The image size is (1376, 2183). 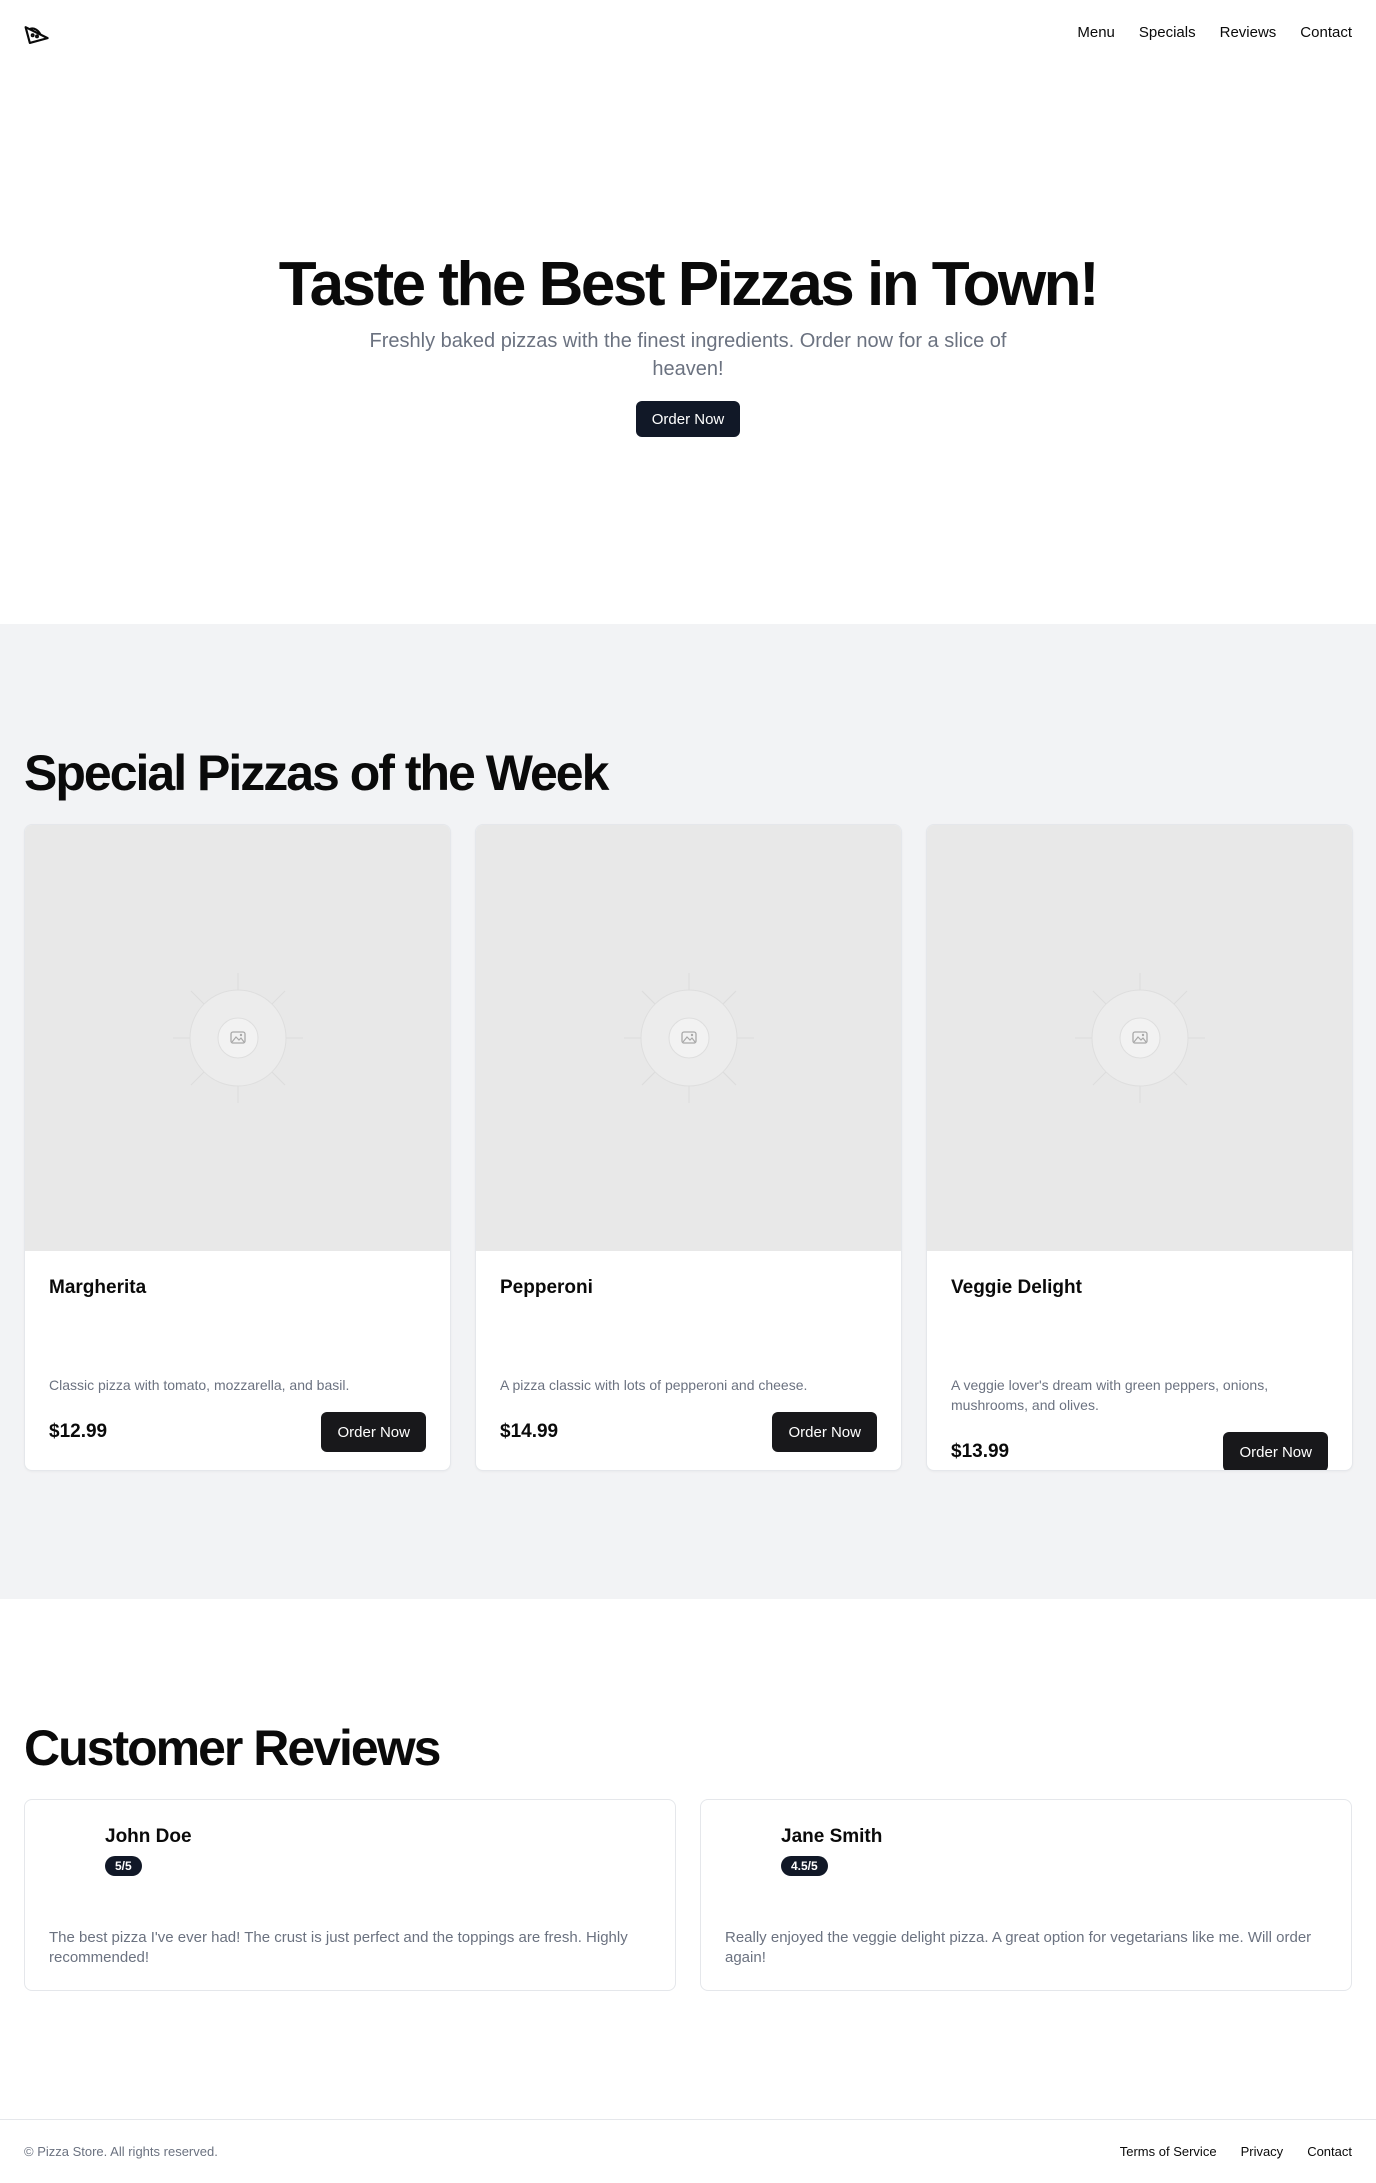 I want to click on reviewer-name: Jane Smith, so click(x=832, y=1836).